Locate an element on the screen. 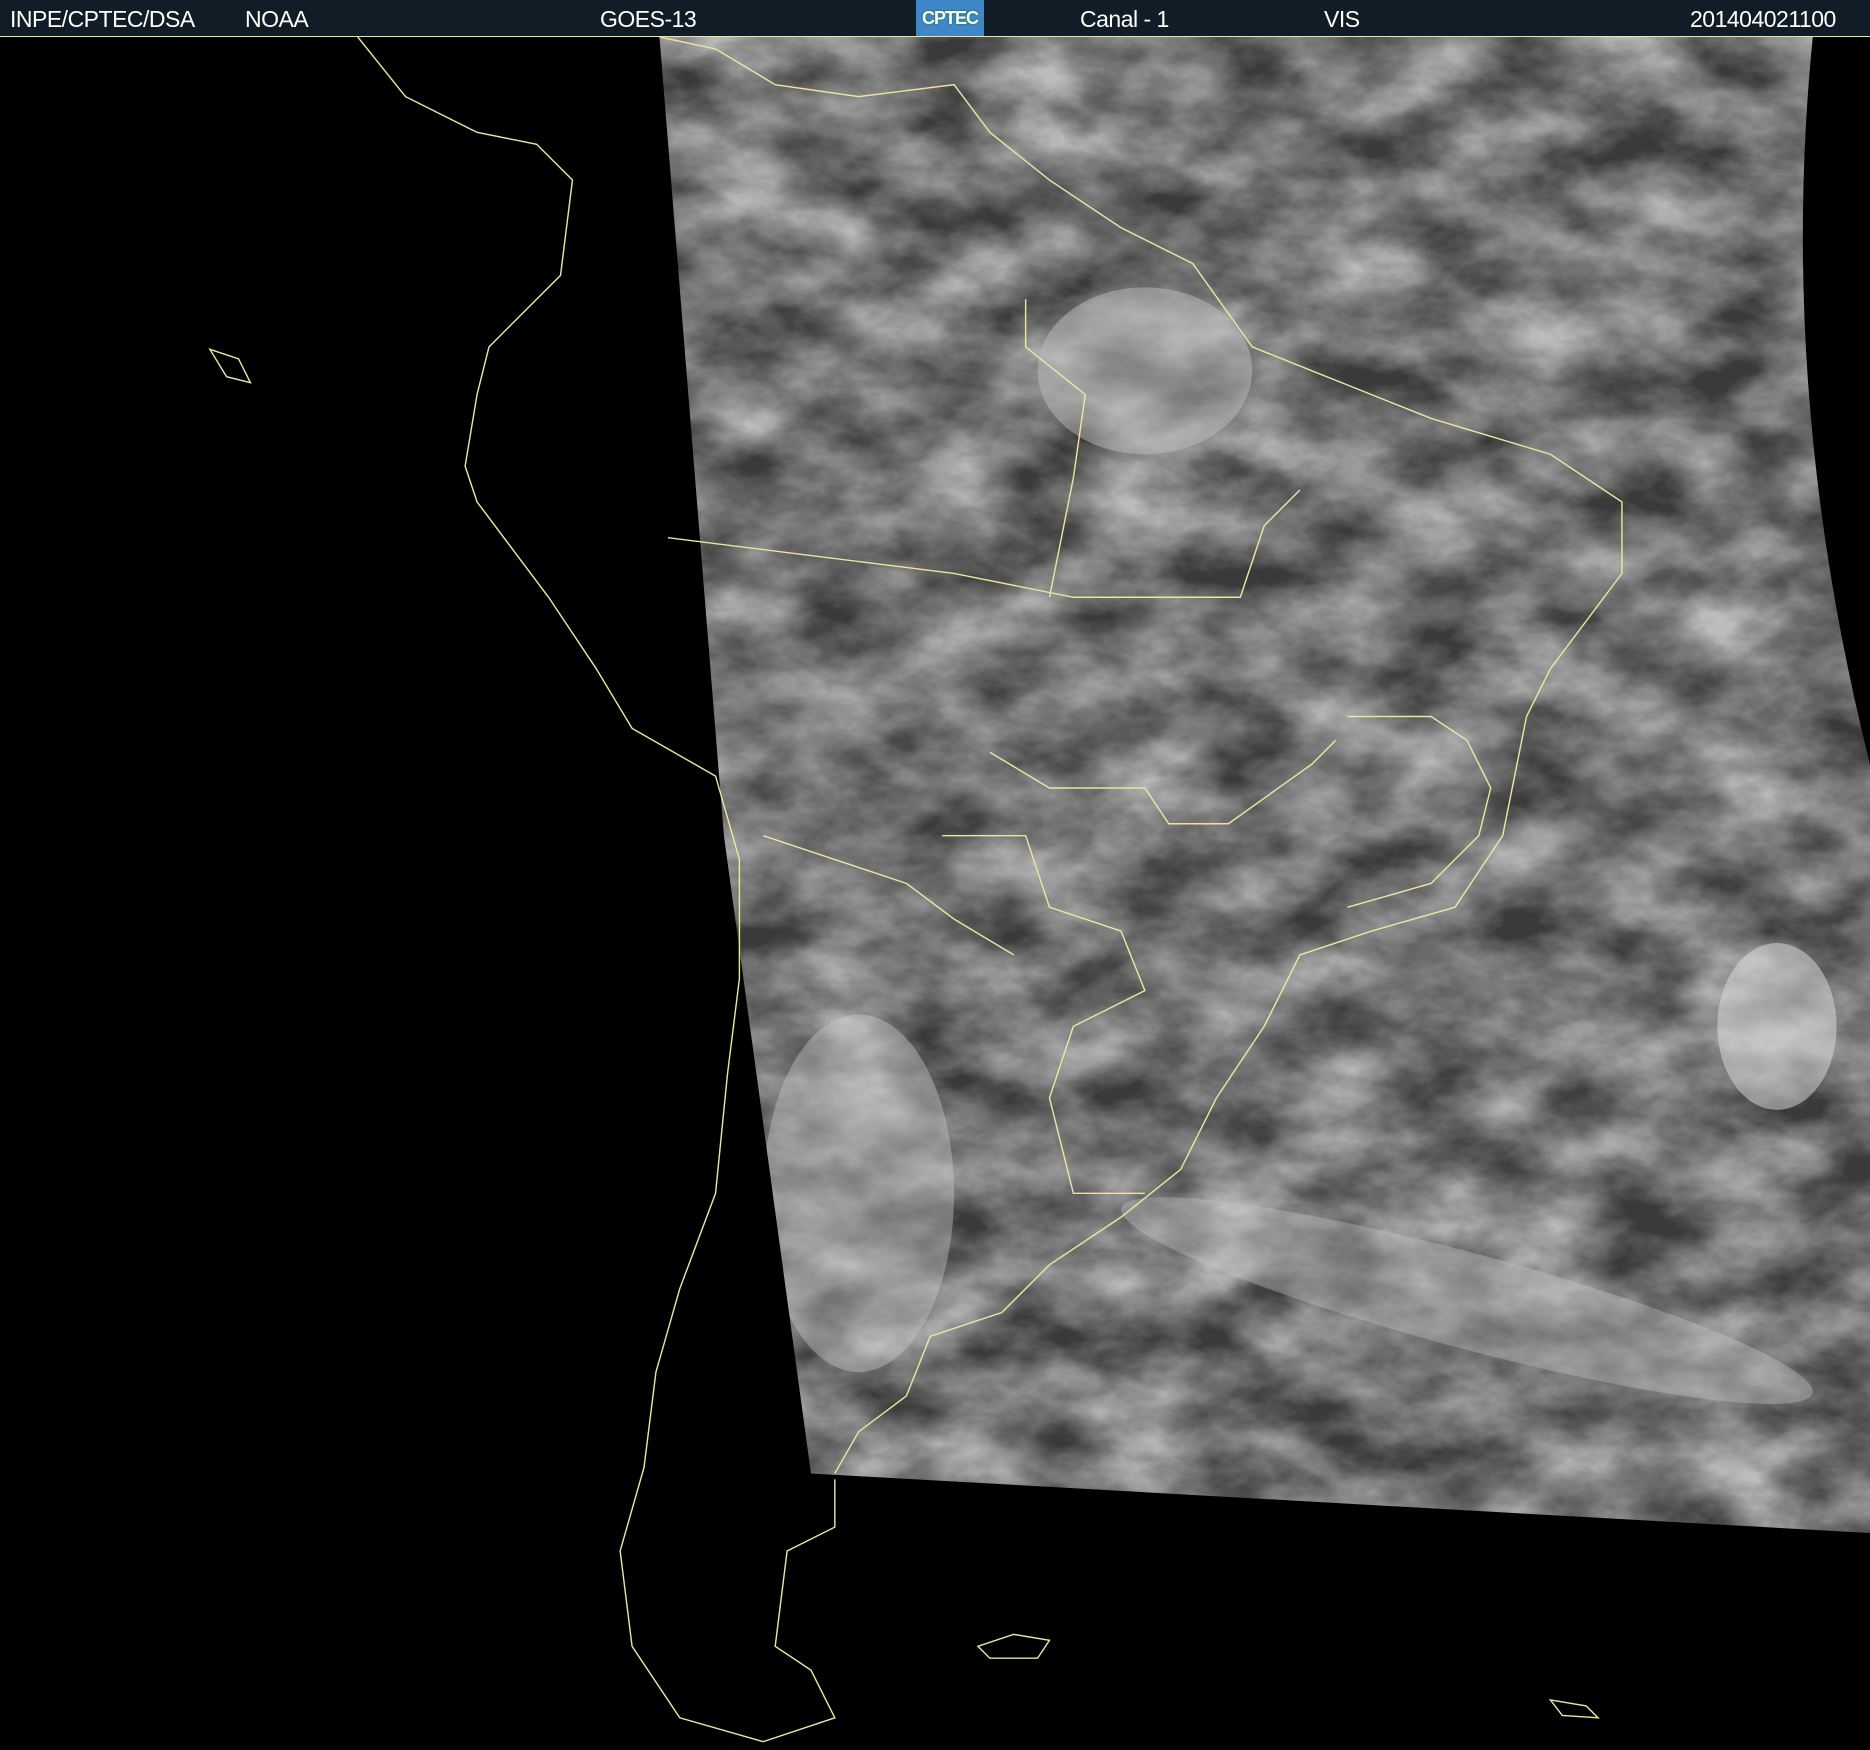 This screenshot has height=1750, width=1870. logo-text: CPTEC is located at coordinates (950, 17).